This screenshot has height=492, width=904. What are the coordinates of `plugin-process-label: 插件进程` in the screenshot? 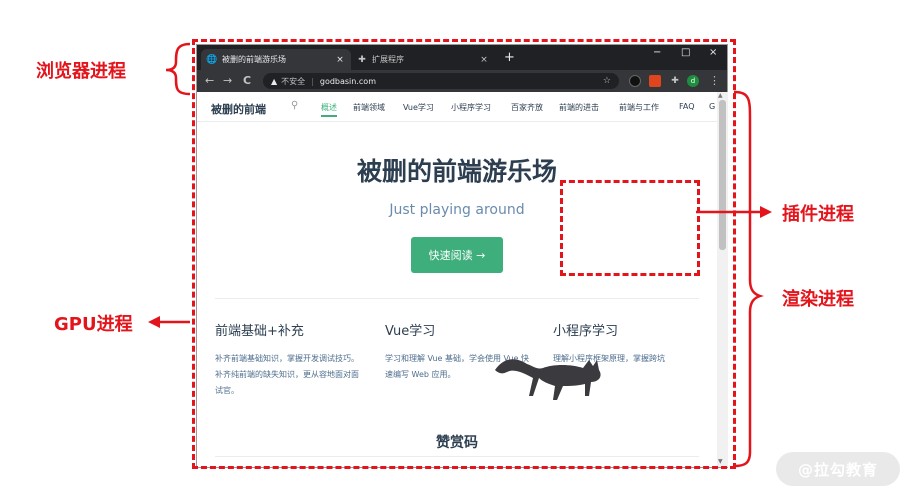 It's located at (818, 214).